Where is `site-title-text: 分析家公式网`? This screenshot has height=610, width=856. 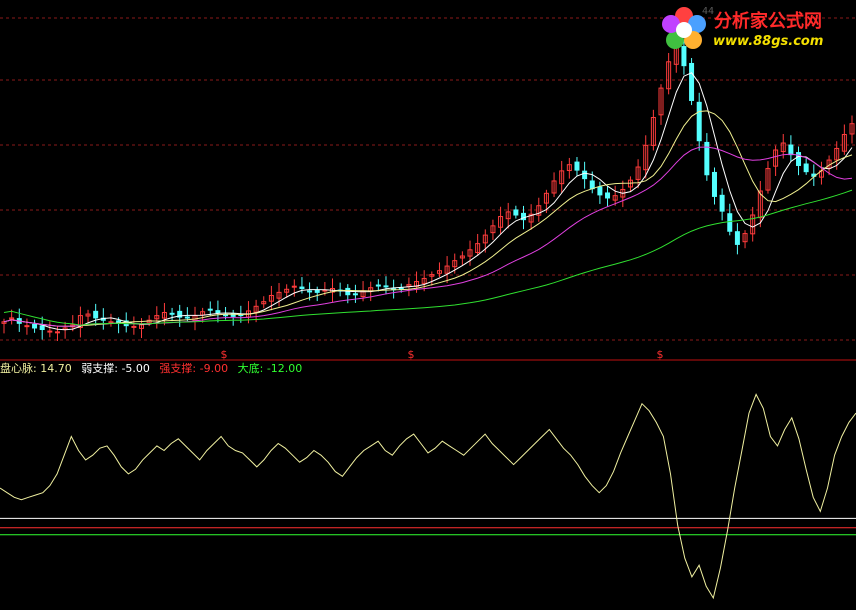
site-title-text: 分析家公式网 is located at coordinates (768, 21).